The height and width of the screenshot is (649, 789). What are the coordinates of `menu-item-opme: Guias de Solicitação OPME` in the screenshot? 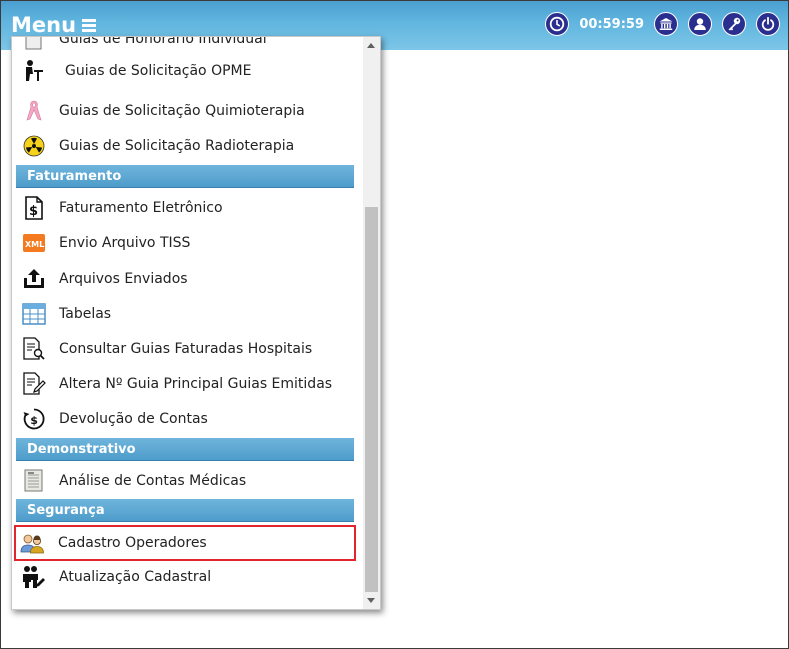 It's located at (187, 71).